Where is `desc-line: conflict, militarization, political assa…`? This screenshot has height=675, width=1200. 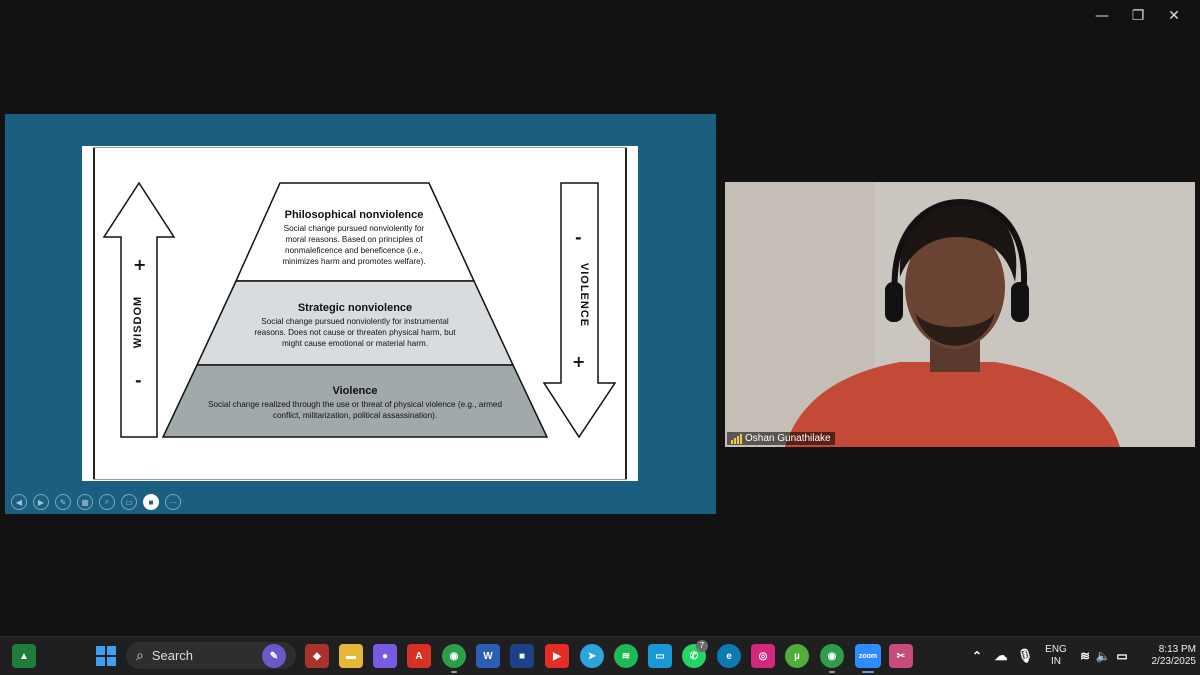 desc-line: conflict, militarization, political assa… is located at coordinates (355, 415).